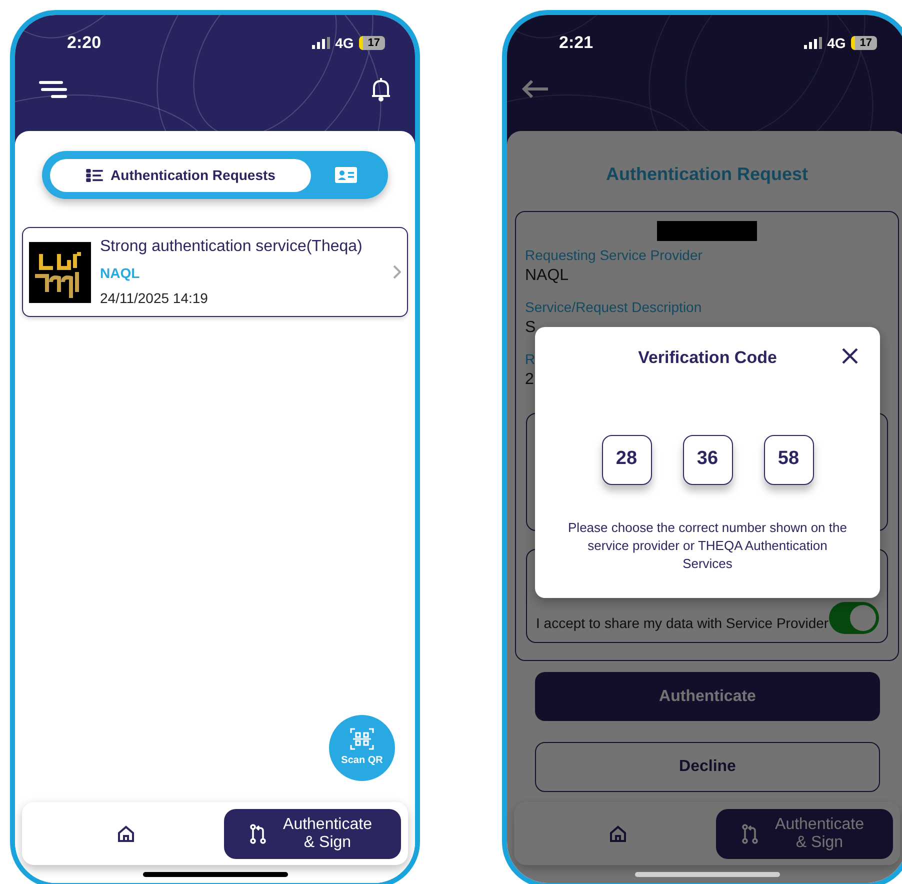  Describe the element at coordinates (180, 175) in the screenshot. I see `tab: Authentication Requests` at that location.